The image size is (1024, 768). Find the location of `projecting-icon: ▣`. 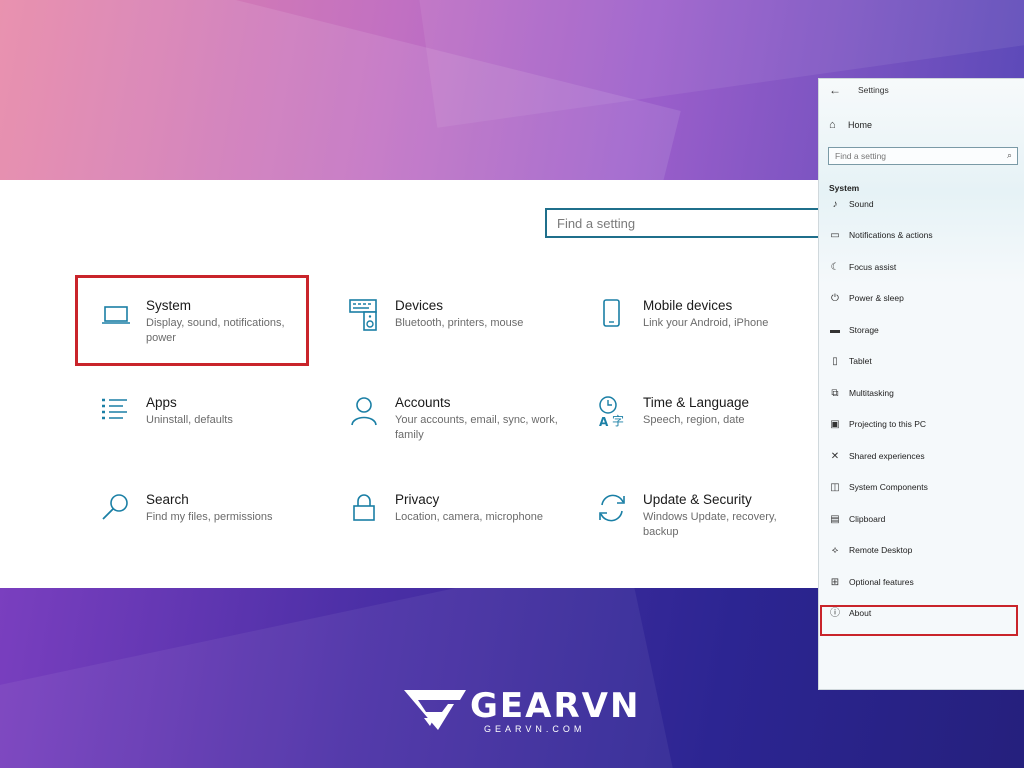

projecting-icon: ▣ is located at coordinates (835, 424).